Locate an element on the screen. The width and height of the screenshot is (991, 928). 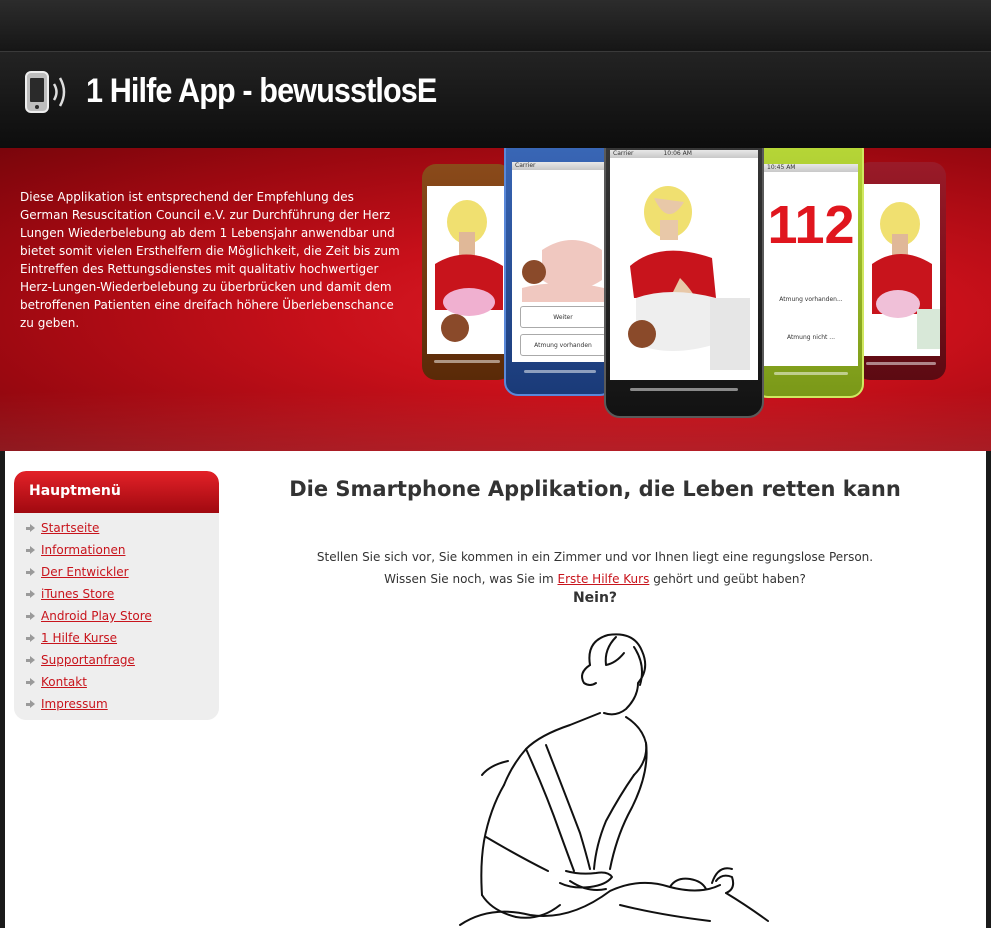
emergency-number-112: 112 is located at coordinates (811, 225).